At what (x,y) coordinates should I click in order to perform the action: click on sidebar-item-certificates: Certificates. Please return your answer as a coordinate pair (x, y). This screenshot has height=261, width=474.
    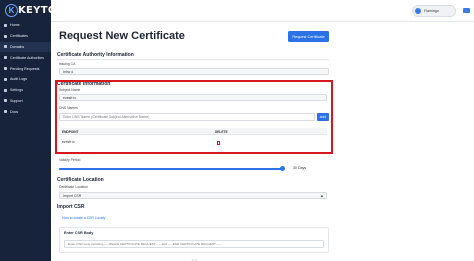
    Looking at the image, I should click on (25, 36).